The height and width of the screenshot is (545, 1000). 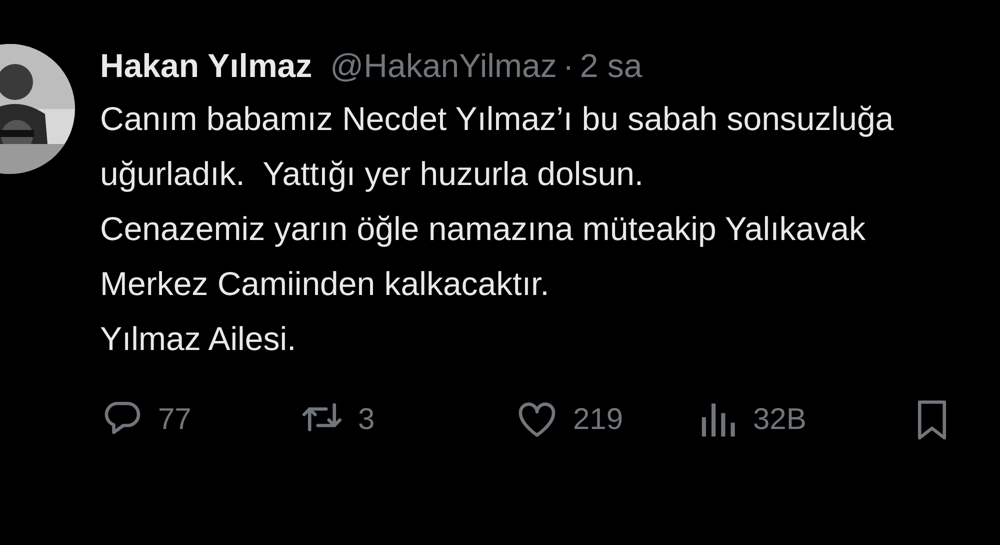 I want to click on author-handle: @HakanYilmaz, so click(x=443, y=66).